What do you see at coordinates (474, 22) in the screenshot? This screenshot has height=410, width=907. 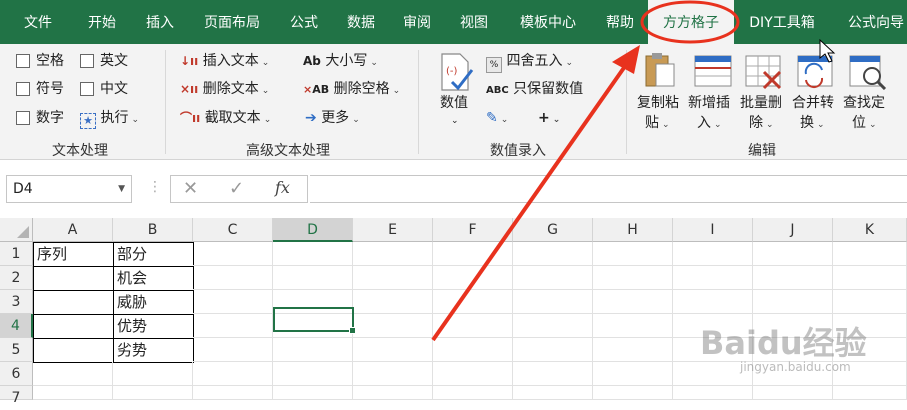 I see `tab-view: 视图` at bounding box center [474, 22].